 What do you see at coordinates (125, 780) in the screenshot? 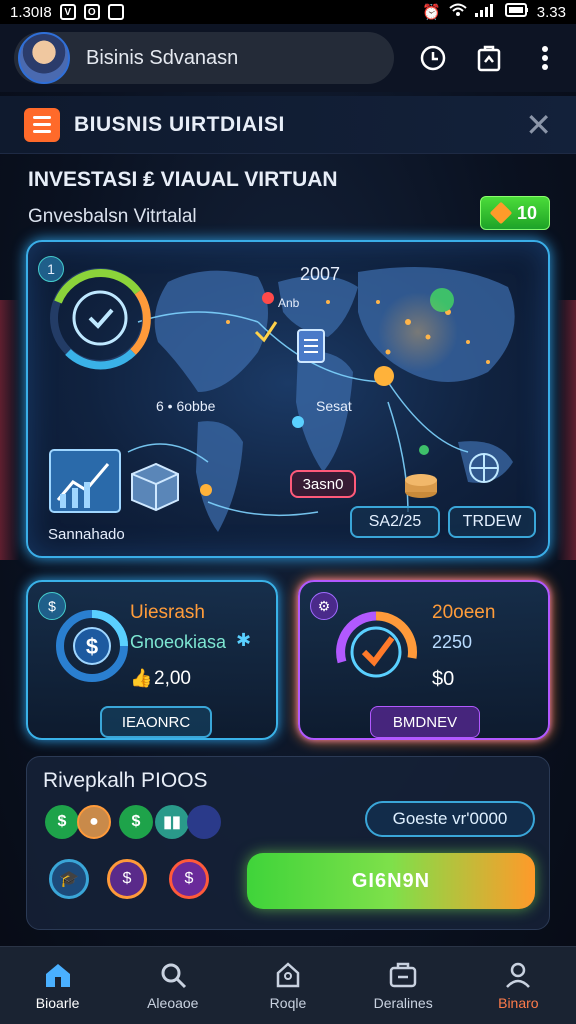
I see `rewards-title: Rivepkalh PIOOS` at bounding box center [125, 780].